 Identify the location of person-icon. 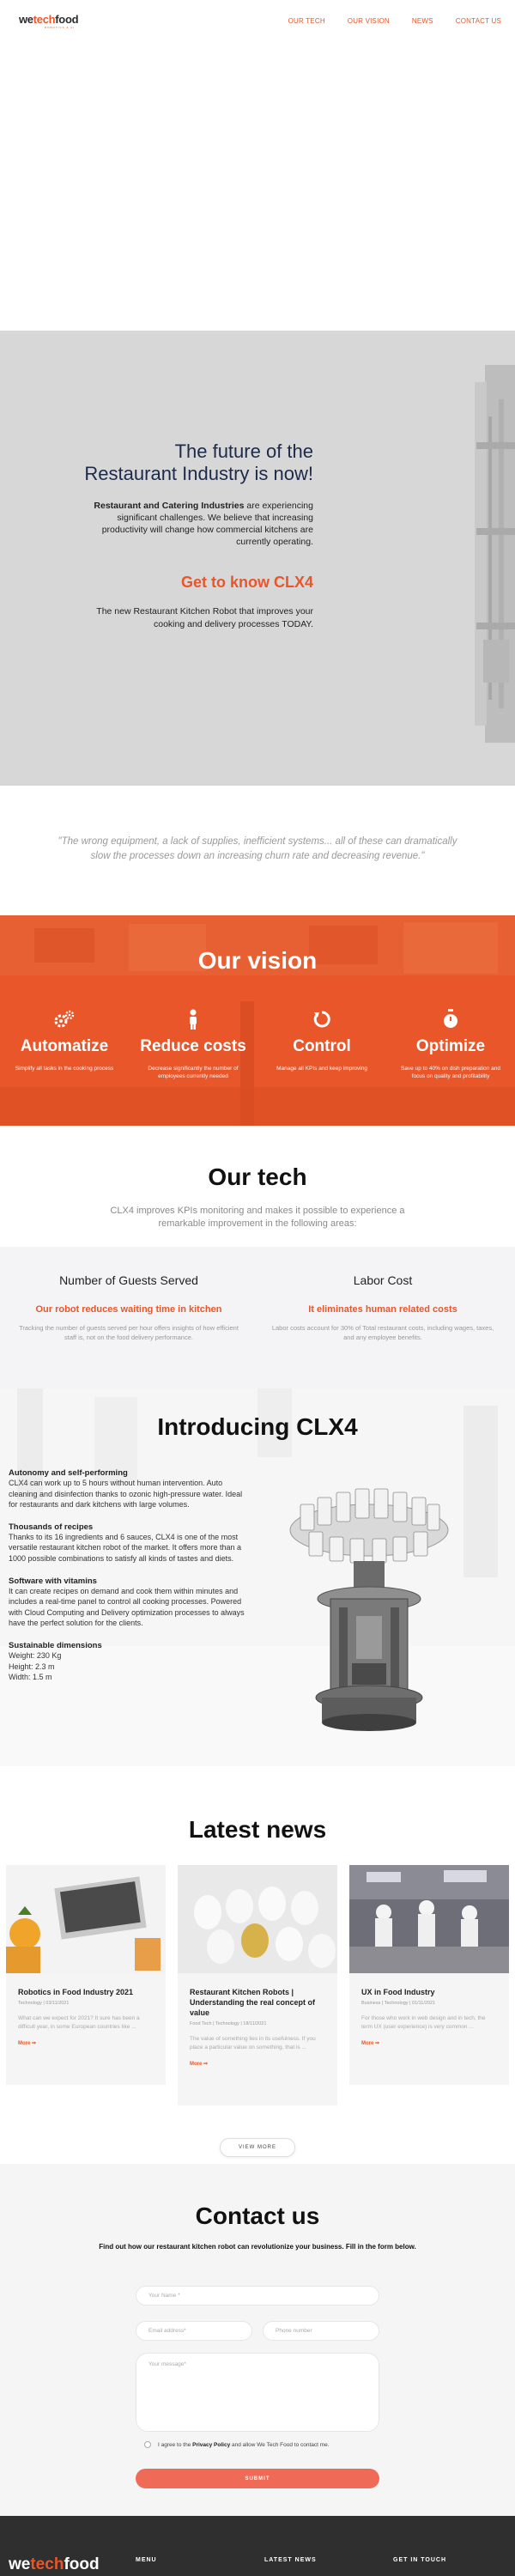
(193, 1019).